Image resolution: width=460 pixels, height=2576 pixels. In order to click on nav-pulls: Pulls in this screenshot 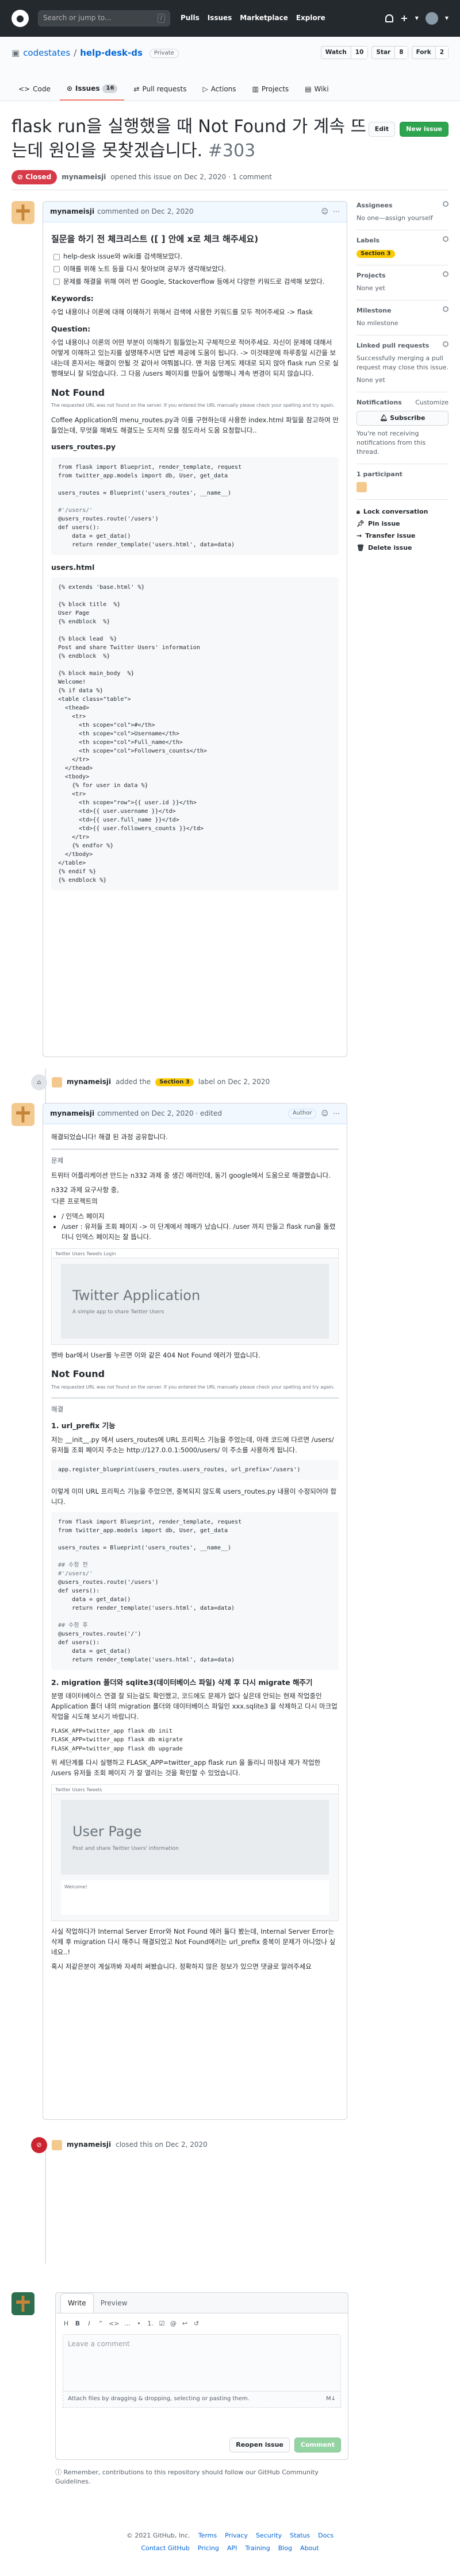, I will do `click(190, 18)`.